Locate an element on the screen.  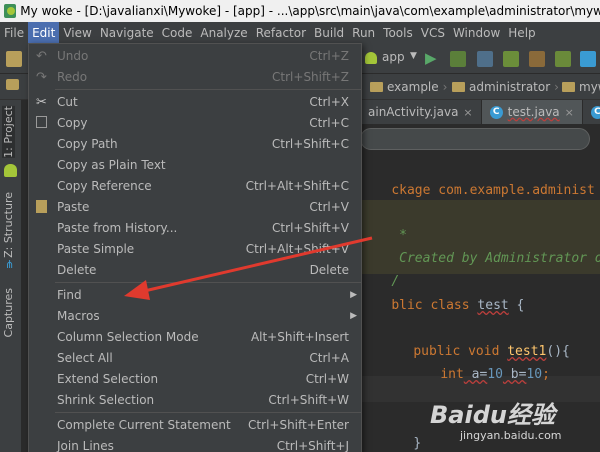
watermark-url: jingyan.baidu.com is located at coordinates (511, 435).